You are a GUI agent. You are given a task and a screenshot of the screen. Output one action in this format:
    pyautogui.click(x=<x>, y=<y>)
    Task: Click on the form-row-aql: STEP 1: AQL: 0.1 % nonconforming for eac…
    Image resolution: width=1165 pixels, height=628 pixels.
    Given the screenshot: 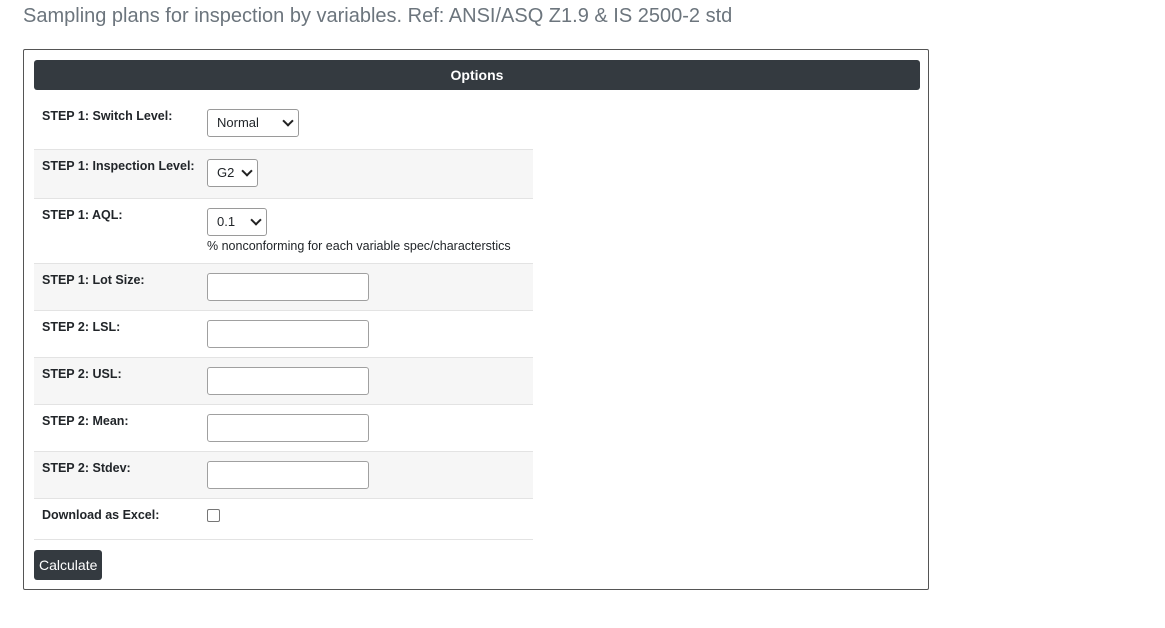 What is the action you would take?
    pyautogui.click(x=283, y=231)
    